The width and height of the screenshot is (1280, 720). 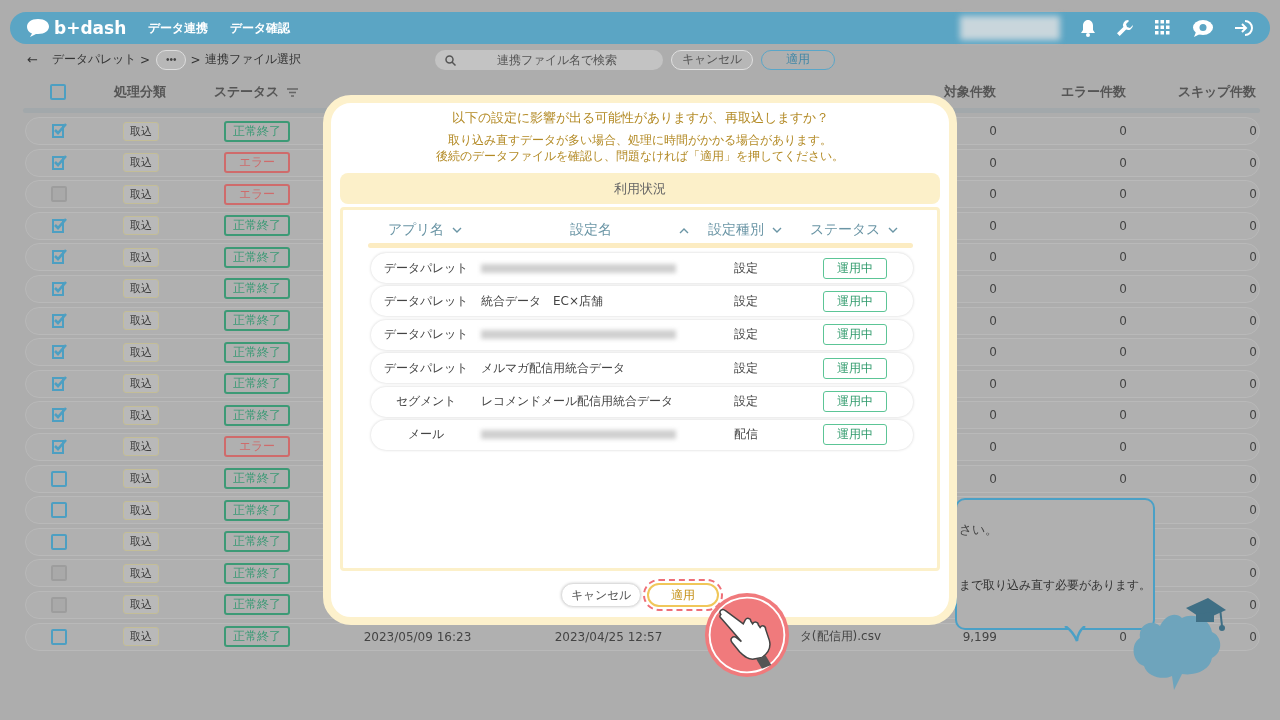 I want to click on table-cell: 統合データ EC×店舗, so click(x=542, y=301).